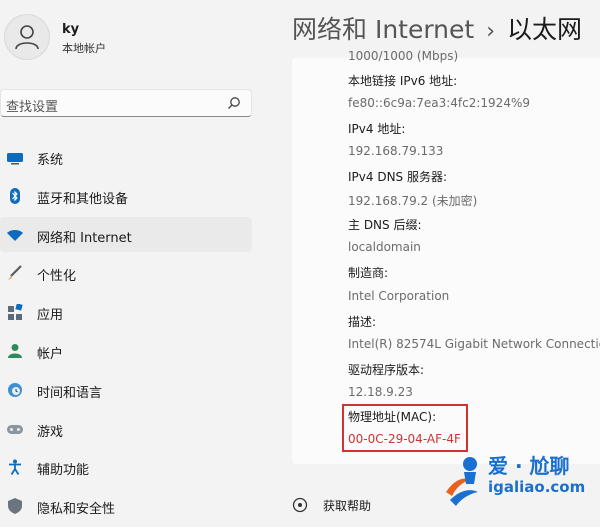 The image size is (600, 527). What do you see at coordinates (57, 277) in the screenshot?
I see `sidebar-item-label: 个性化` at bounding box center [57, 277].